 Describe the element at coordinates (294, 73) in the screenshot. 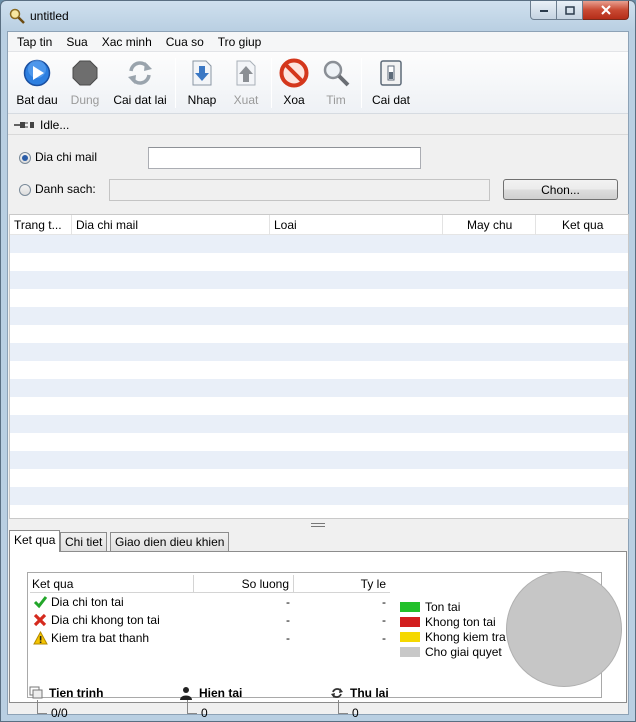

I see `no-entry-icon` at that location.